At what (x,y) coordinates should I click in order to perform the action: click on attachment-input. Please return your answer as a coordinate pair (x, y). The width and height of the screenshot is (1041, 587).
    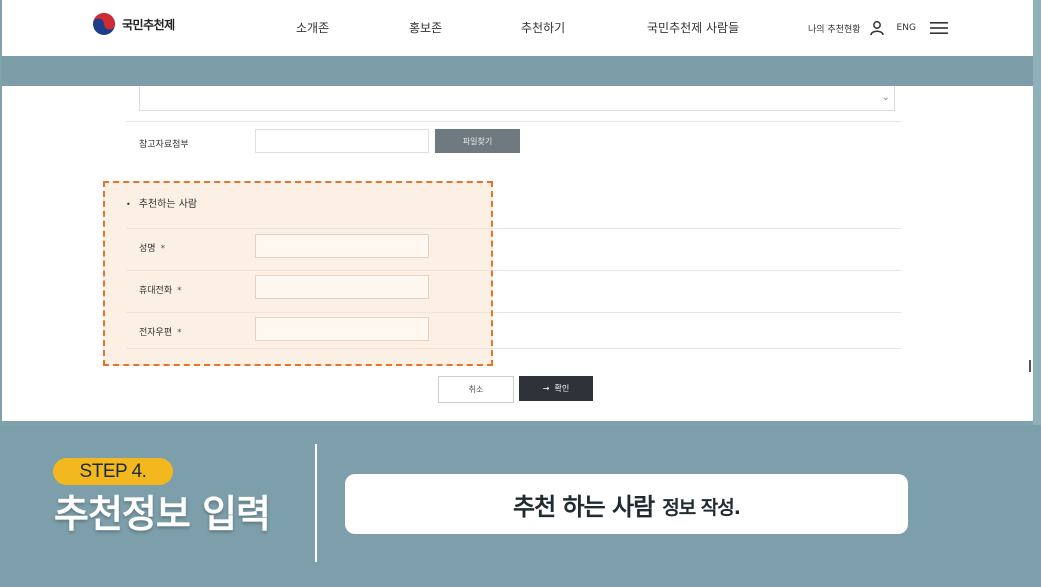
    Looking at the image, I should click on (342, 141).